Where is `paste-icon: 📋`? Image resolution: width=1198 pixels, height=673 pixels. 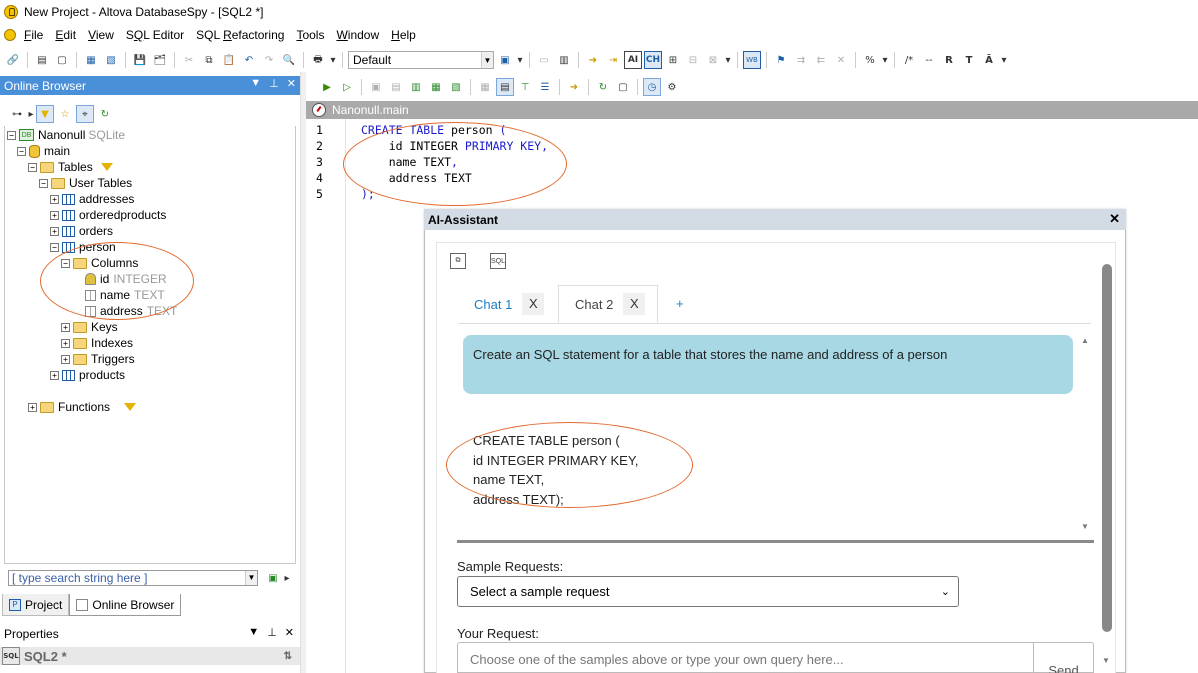 paste-icon: 📋 is located at coordinates (229, 60).